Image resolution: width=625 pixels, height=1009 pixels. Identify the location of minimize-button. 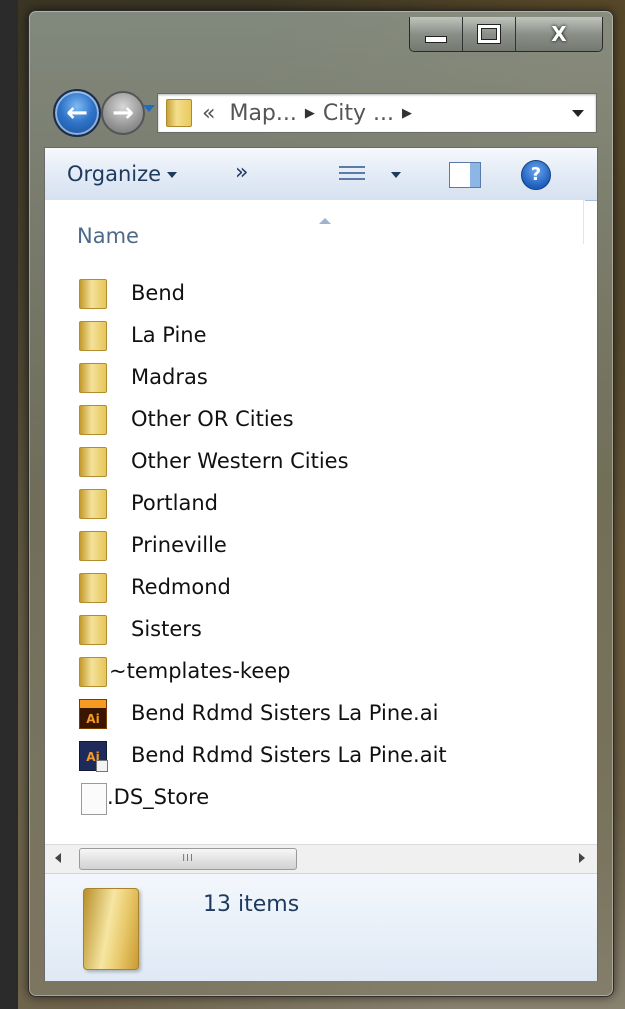
(436, 34).